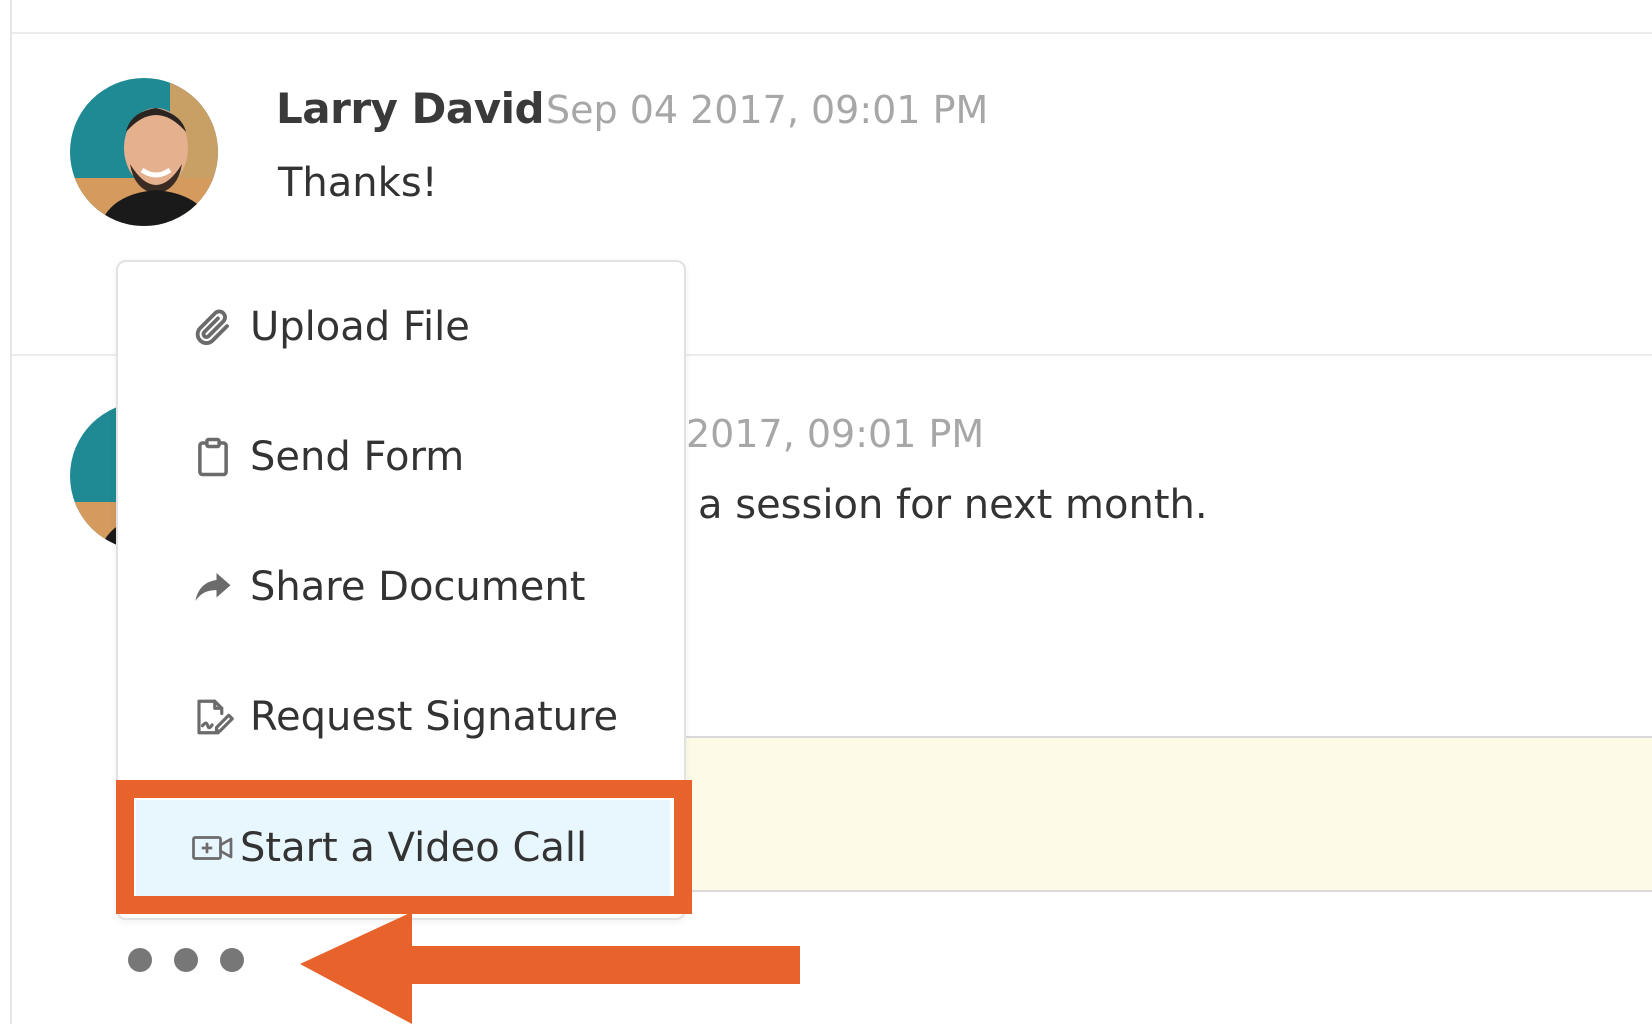  What do you see at coordinates (434, 717) in the screenshot?
I see `menu-item-label: Request Signature` at bounding box center [434, 717].